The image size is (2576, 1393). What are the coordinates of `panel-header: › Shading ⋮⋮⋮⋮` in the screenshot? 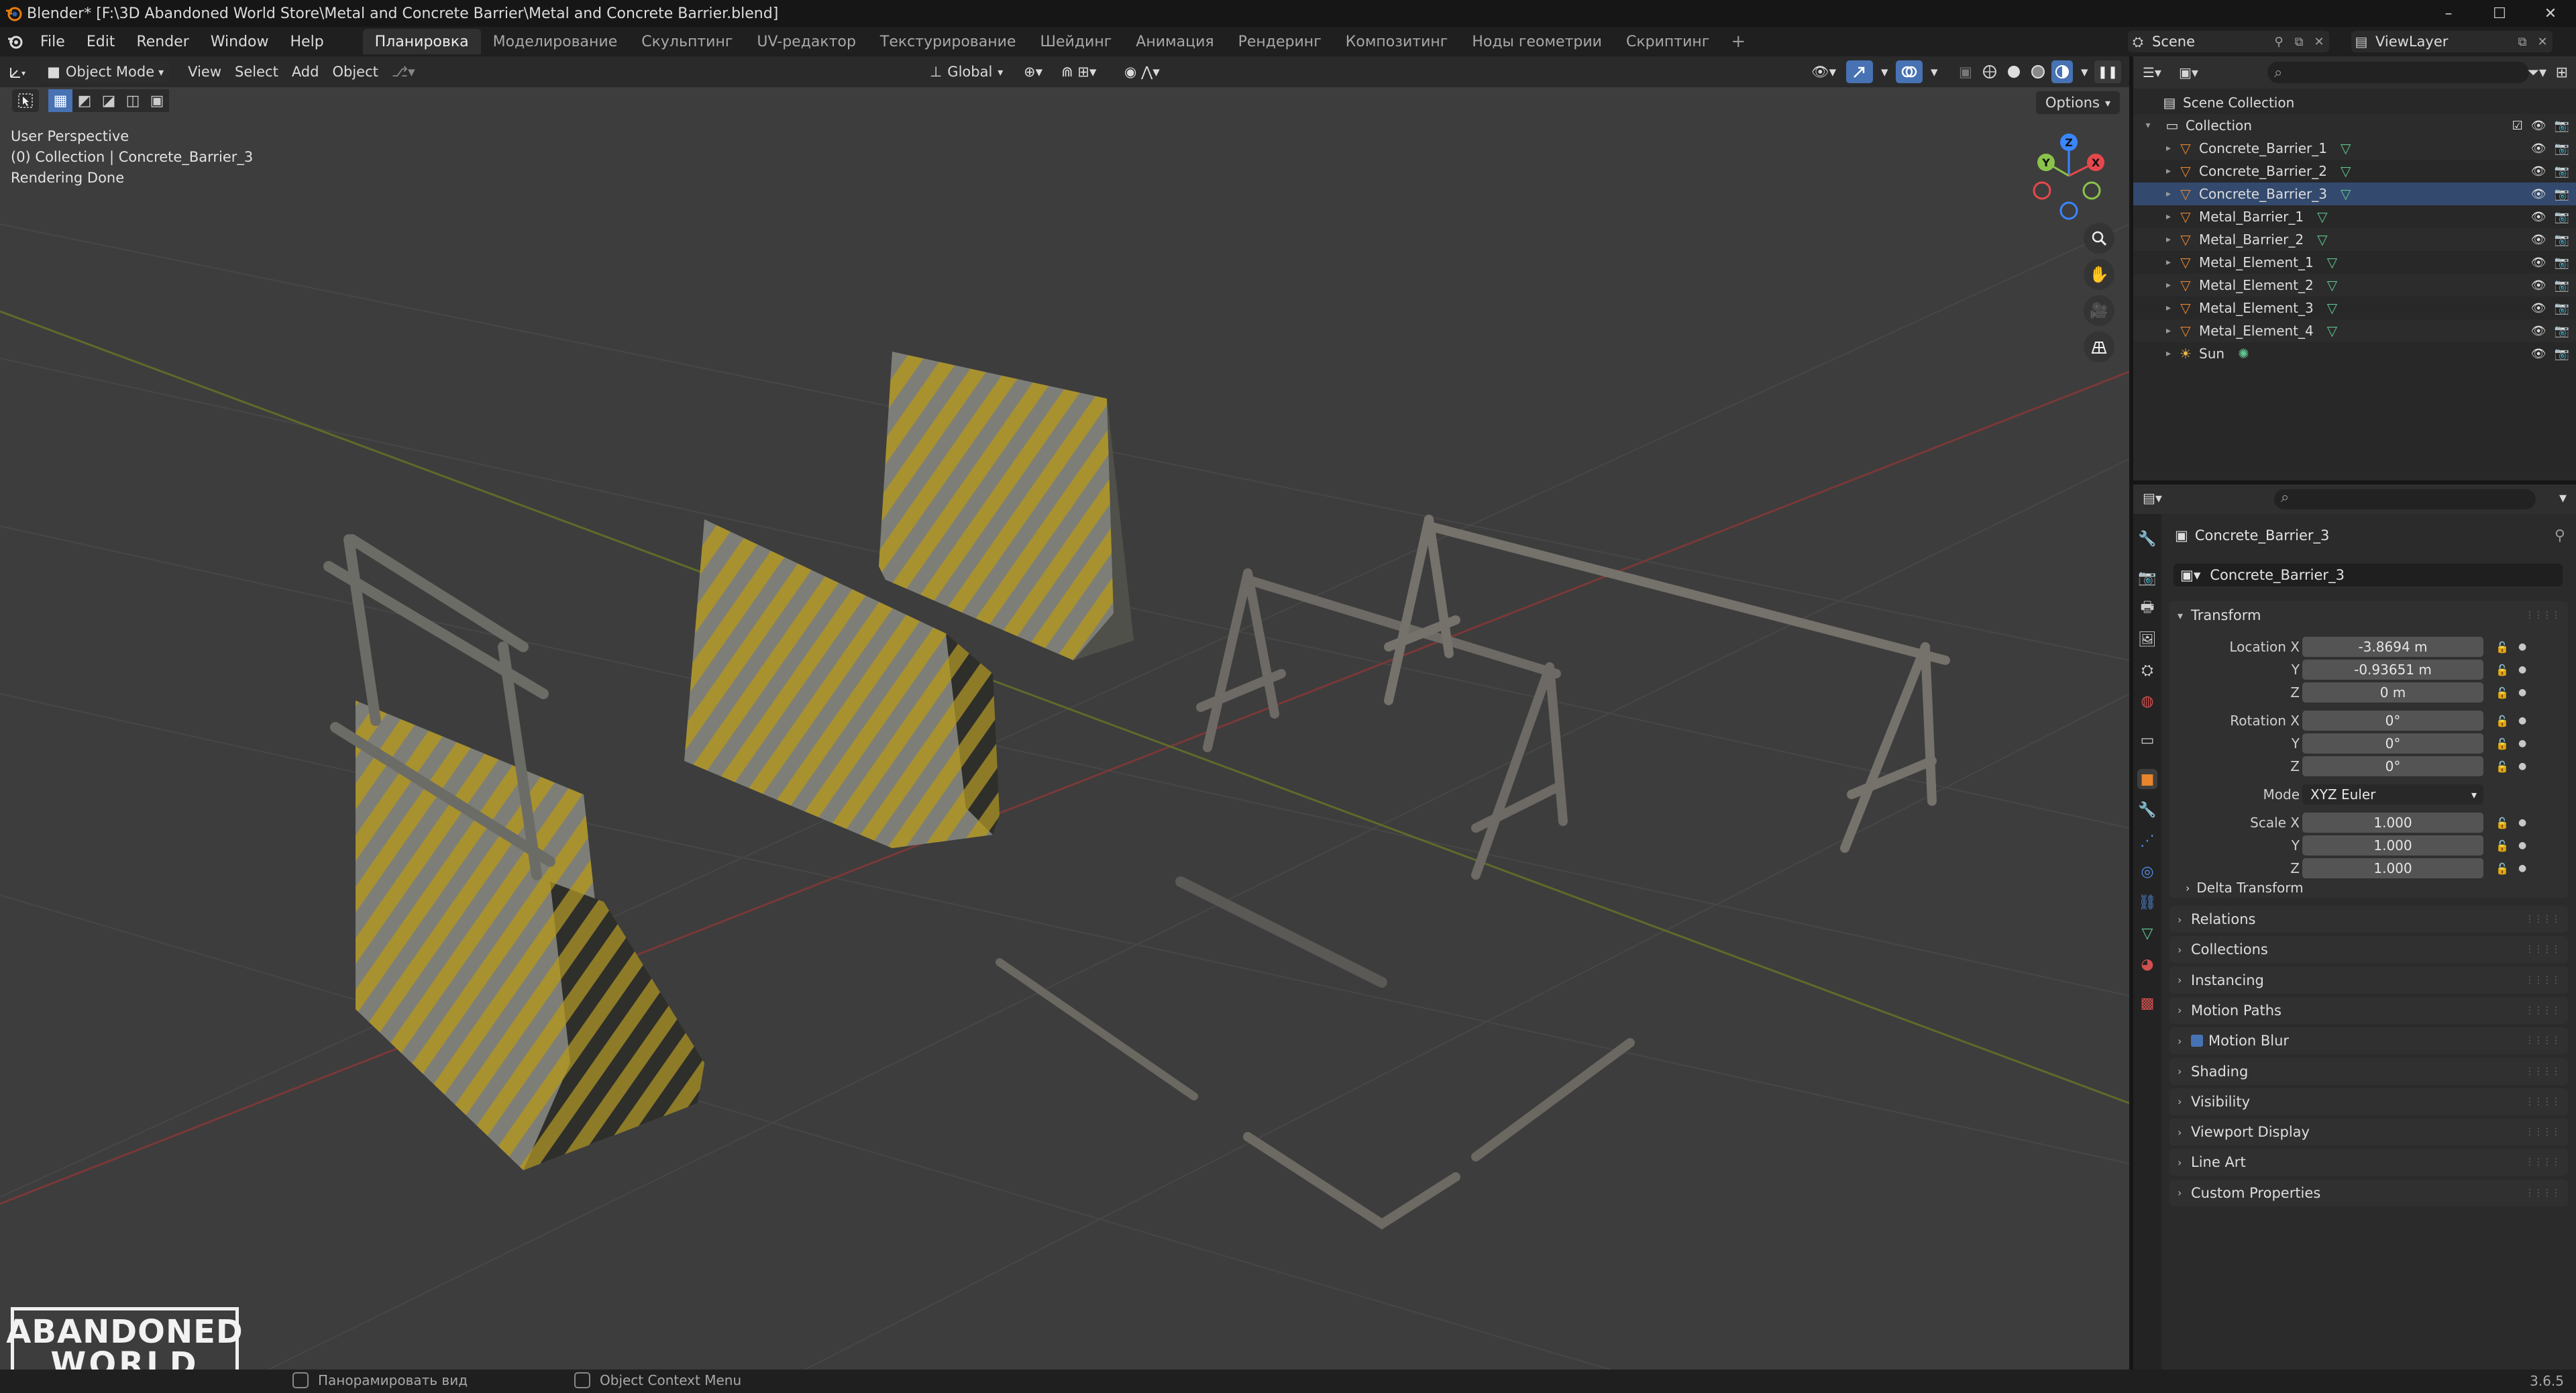 It's located at (2368, 1071).